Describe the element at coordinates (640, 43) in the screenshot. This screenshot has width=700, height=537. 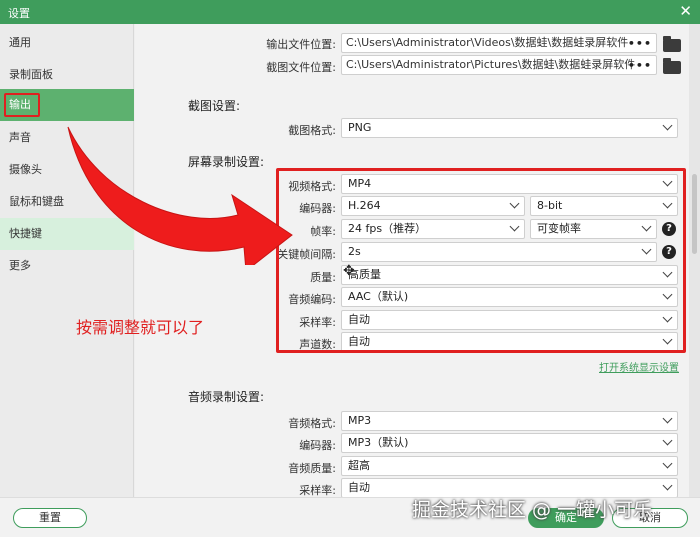
I see `browse-output-button: •••` at that location.